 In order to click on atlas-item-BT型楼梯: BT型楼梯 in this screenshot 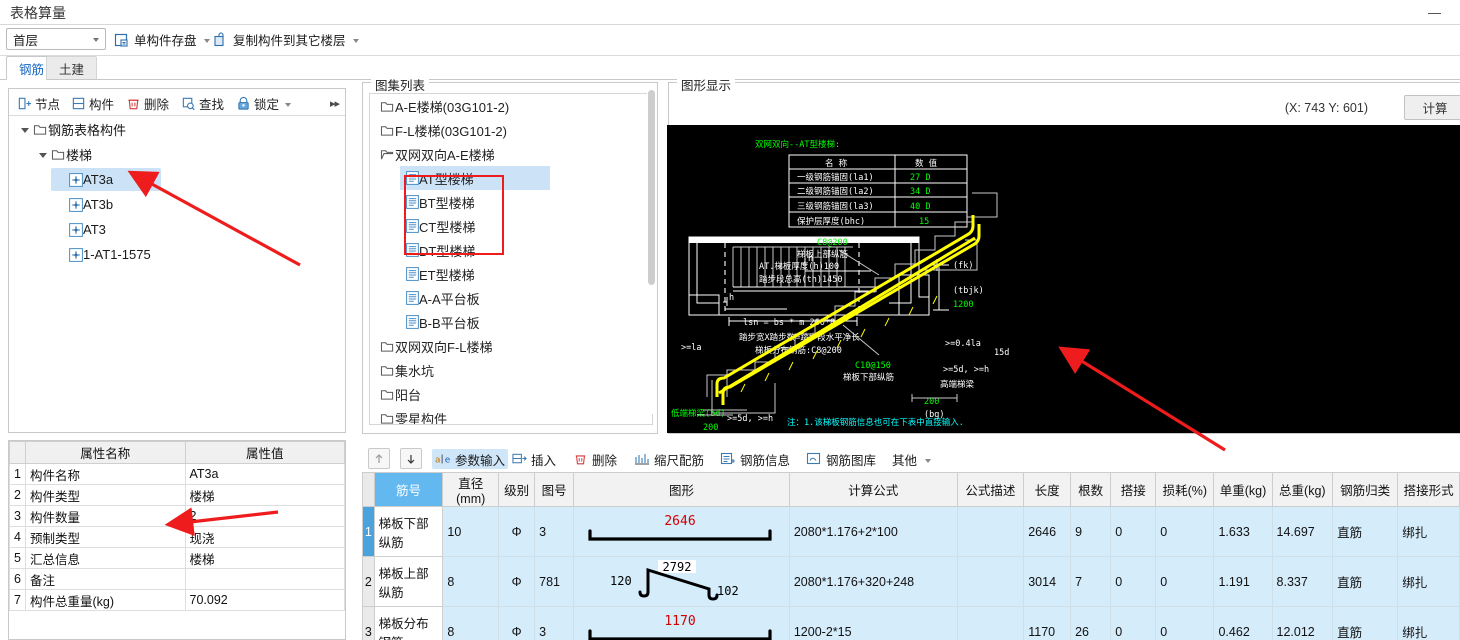, I will do `click(511, 202)`.